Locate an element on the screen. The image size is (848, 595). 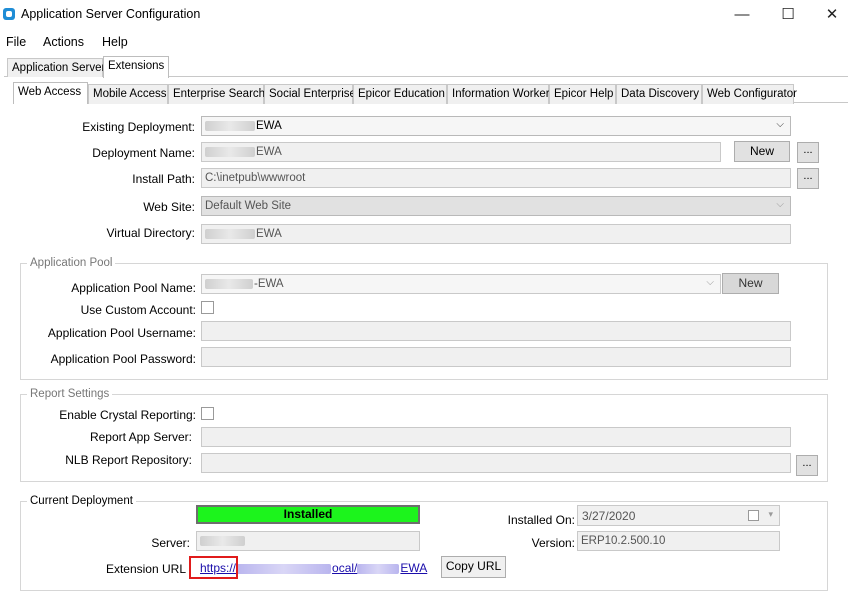
use-custom-account-checkbox is located at coordinates (207, 307).